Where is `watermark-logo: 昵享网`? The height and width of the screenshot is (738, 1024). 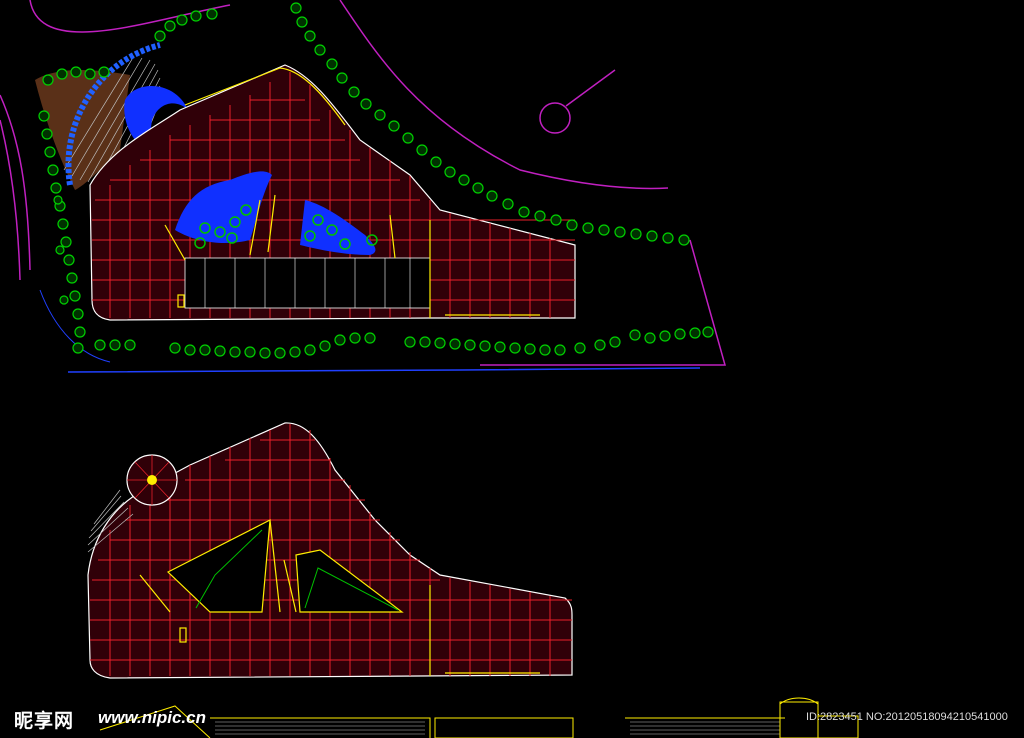 watermark-logo: 昵享网 is located at coordinates (44, 721).